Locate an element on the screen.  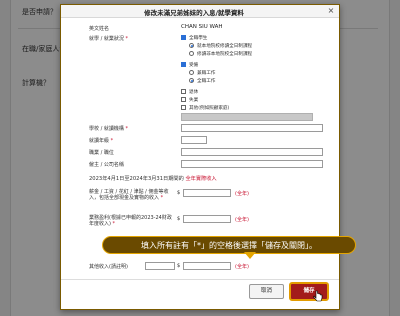
occupation-label: 職業 / 職位 is located at coordinates (101, 153).